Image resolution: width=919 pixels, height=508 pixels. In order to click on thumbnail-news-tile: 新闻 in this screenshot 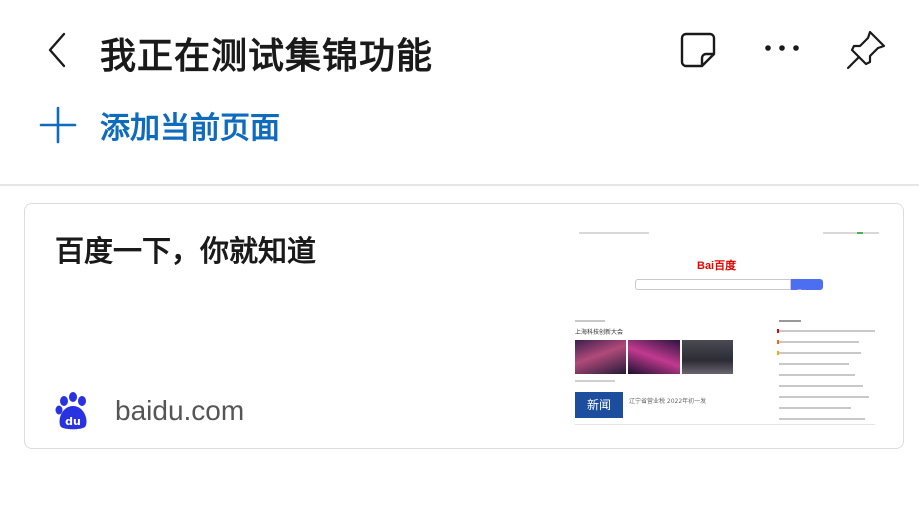, I will do `click(599, 405)`.